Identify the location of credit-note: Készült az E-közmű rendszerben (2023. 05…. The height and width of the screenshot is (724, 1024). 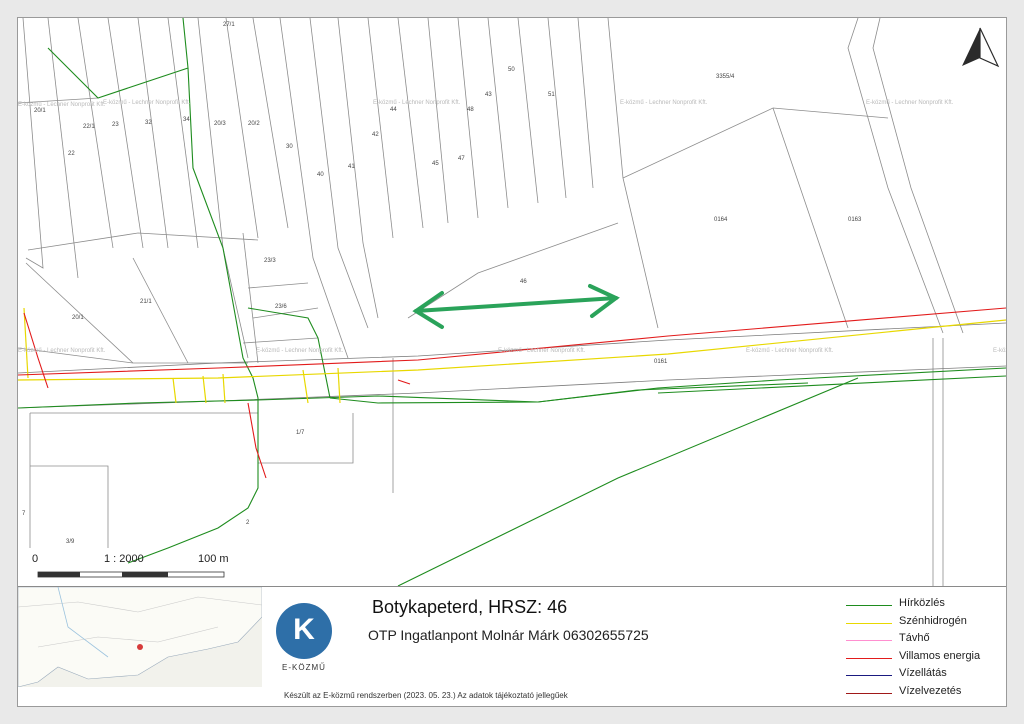
(426, 695).